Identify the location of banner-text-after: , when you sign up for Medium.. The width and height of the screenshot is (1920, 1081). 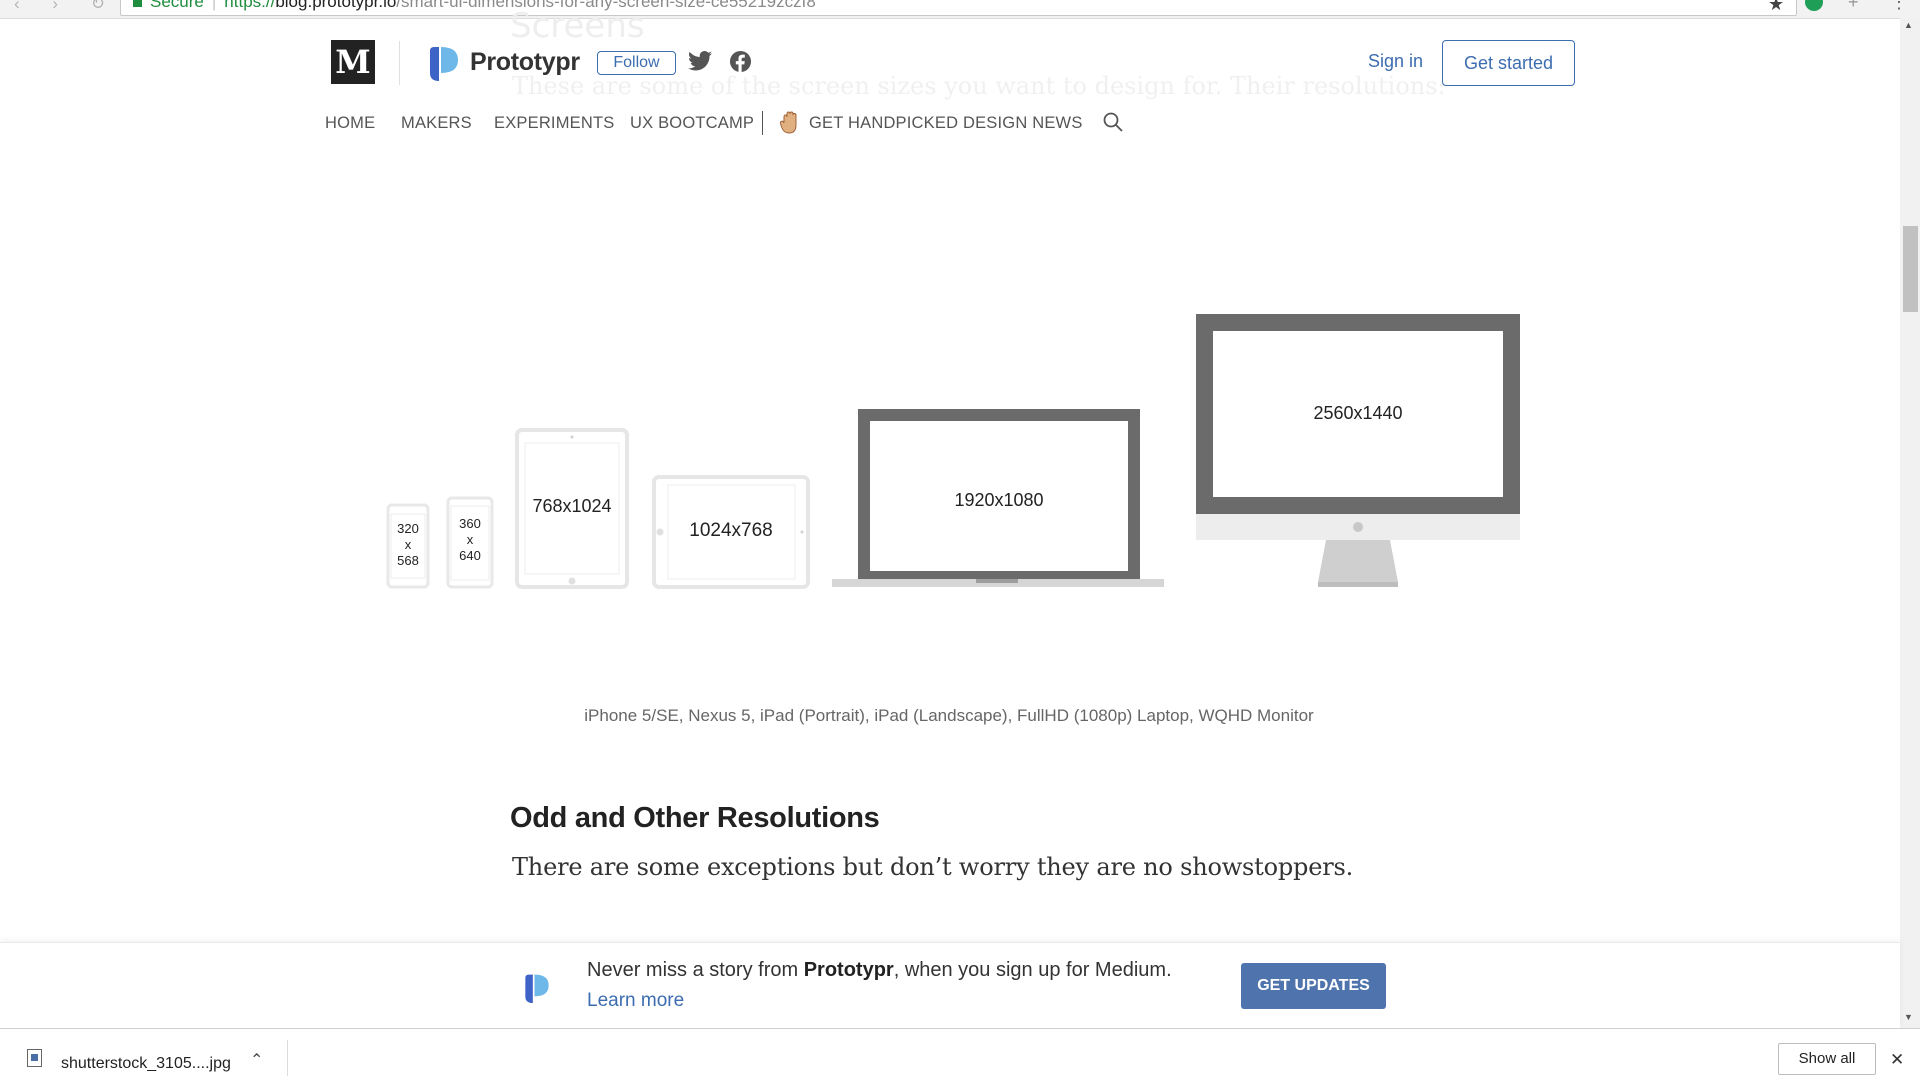
(1032, 970).